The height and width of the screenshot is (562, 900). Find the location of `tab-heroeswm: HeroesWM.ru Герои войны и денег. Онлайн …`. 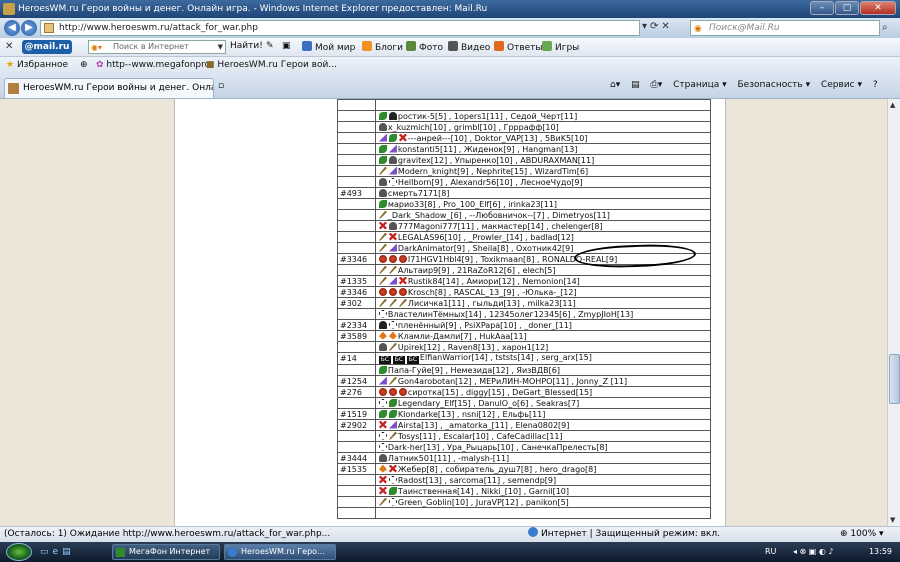

tab-heroeswm: HeroesWM.ru Герои войны и денег. Онлайн … is located at coordinates (109, 88).